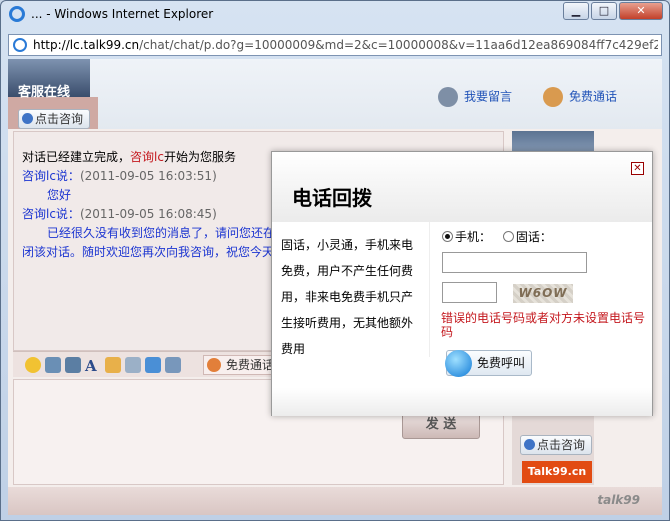  I want to click on image-icon, so click(53, 365).